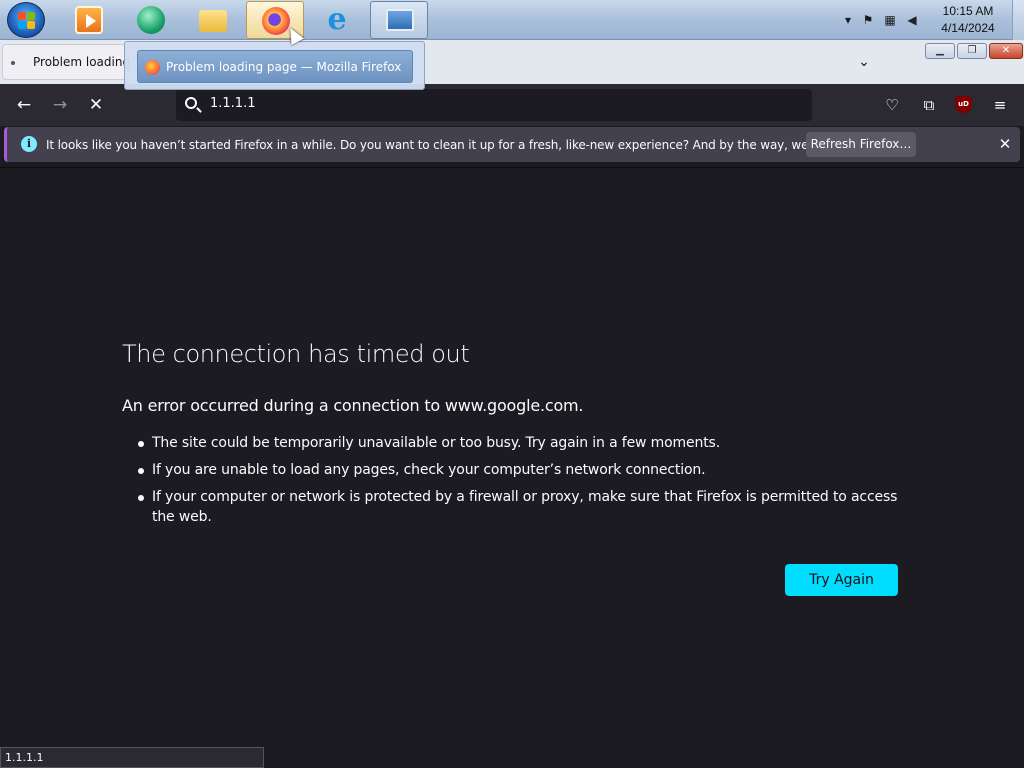 The height and width of the screenshot is (768, 1024). I want to click on taskbar-chat-app, so click(151, 20).